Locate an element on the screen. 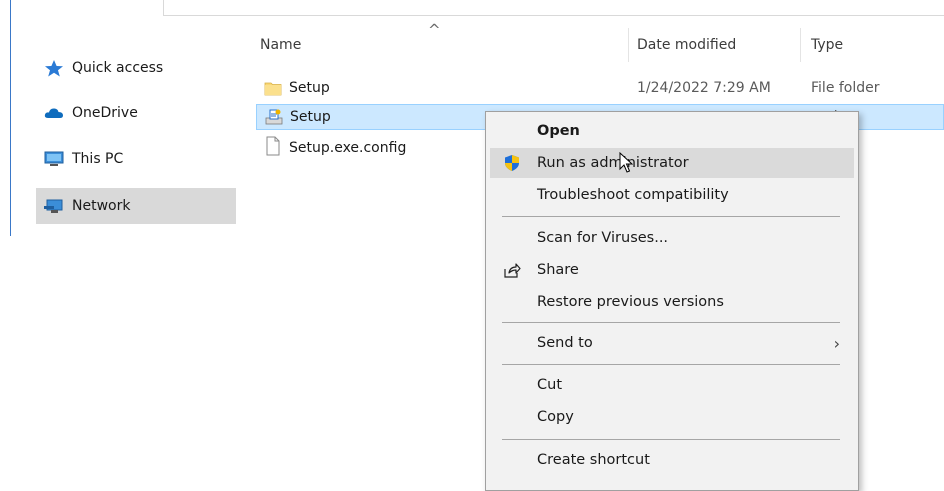 This screenshot has height=491, width=944. sort-ascending-indicator: ^ is located at coordinates (434, 30).